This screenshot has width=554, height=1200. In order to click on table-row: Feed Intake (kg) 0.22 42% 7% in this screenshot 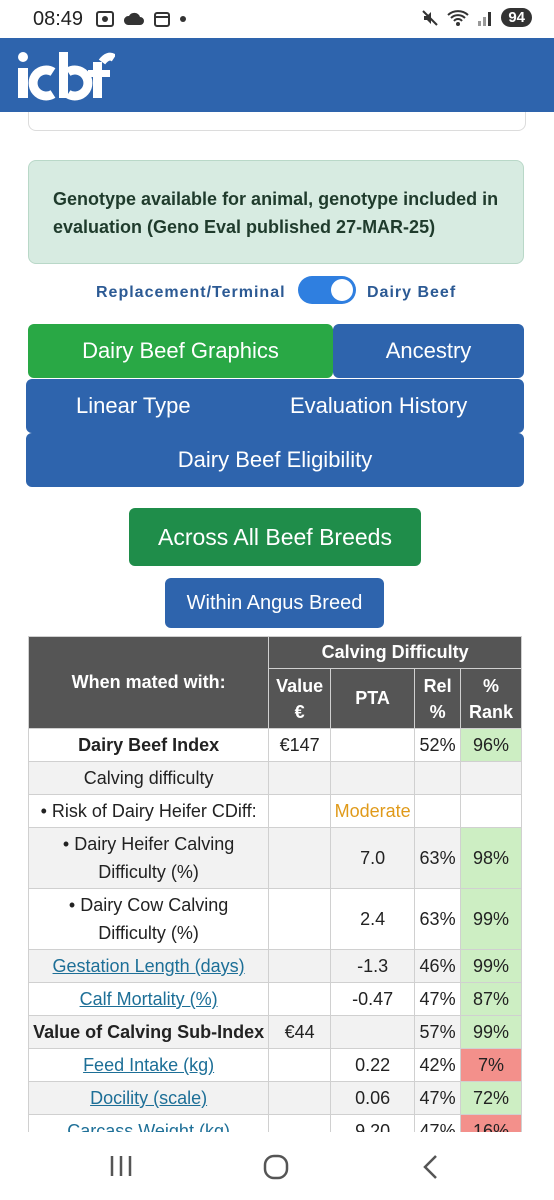, I will do `click(274, 1065)`.